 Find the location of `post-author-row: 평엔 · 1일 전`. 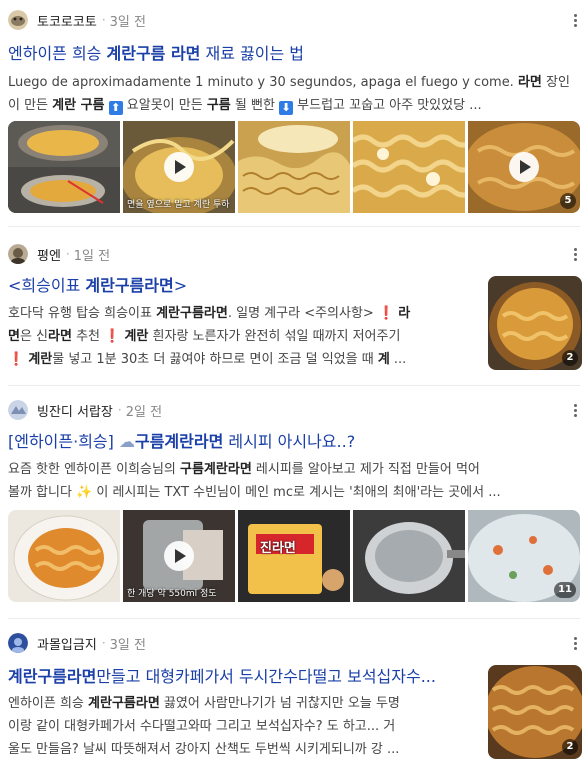

post-author-row: 평엔 · 1일 전 is located at coordinates (59, 254).